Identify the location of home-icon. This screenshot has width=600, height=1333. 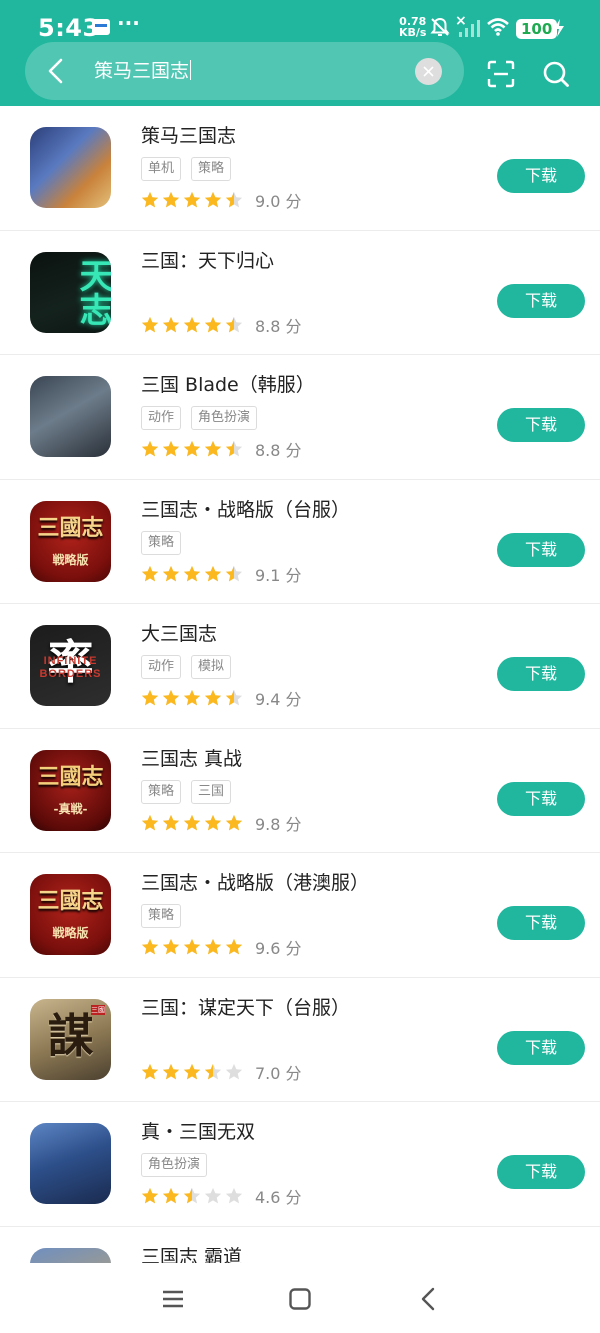
(300, 1299).